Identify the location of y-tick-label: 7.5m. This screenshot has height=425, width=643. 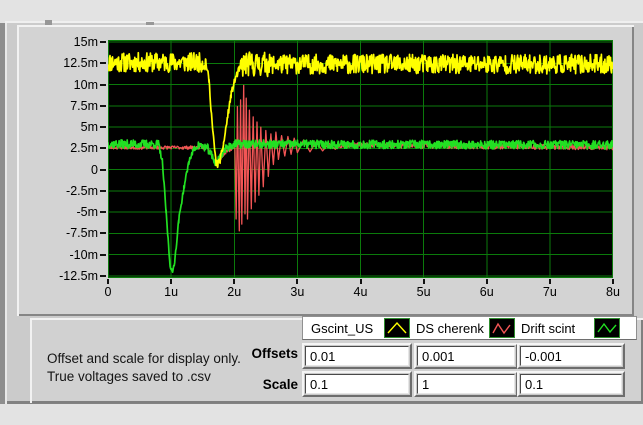
(84, 105).